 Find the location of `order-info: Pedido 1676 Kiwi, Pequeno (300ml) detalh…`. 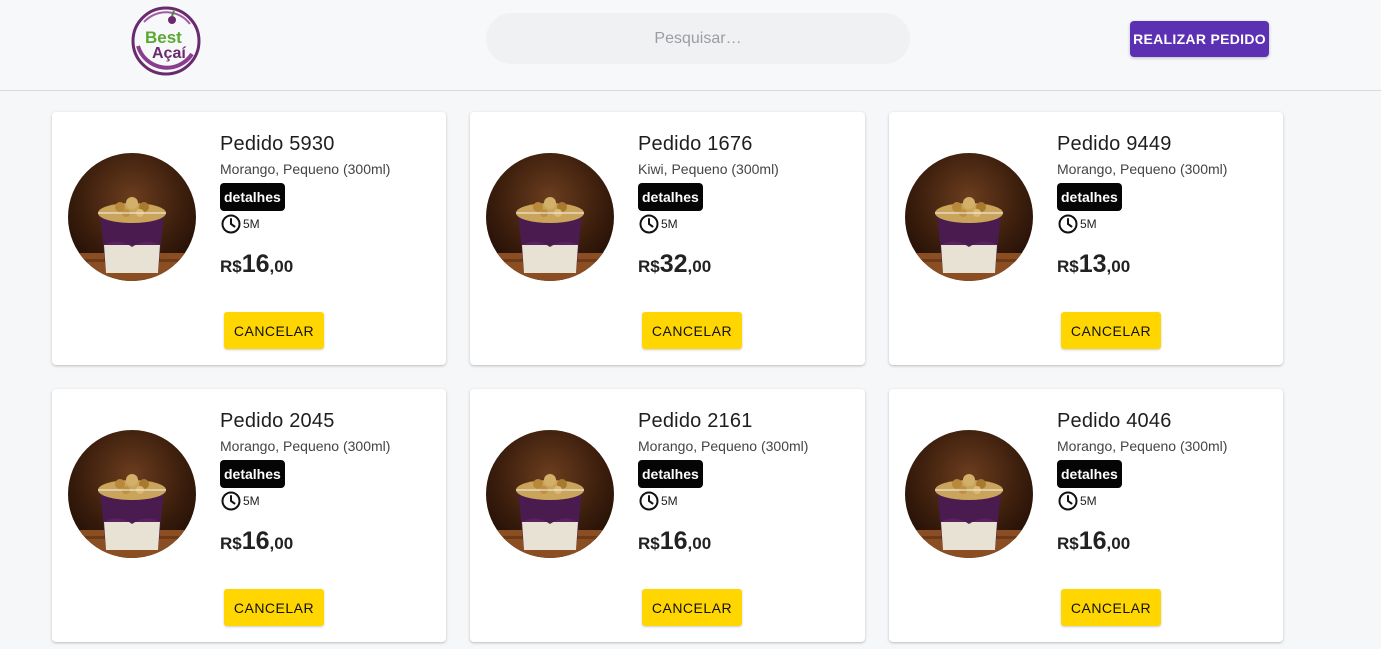

order-info: Pedido 1676 Kiwi, Pequeno (300ml) detalh… is located at coordinates (708, 207).